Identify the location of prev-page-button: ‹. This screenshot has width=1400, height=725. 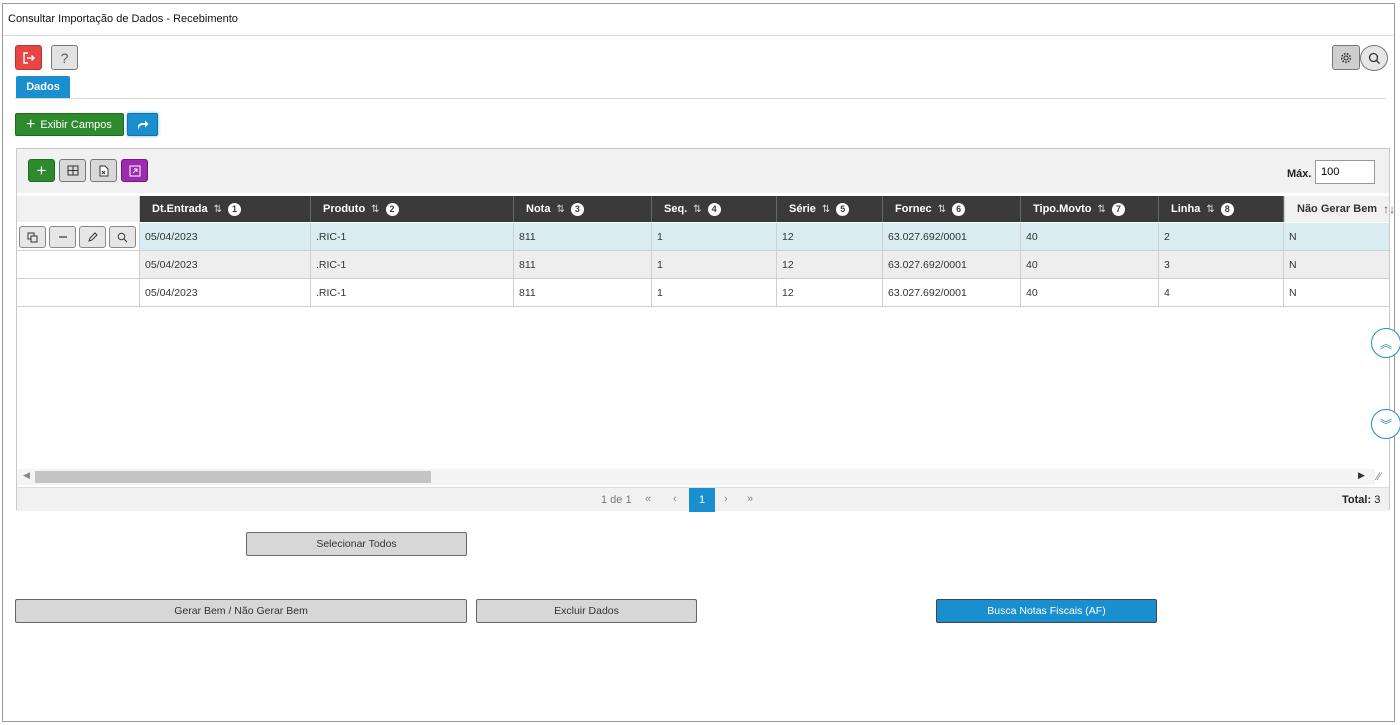
(675, 499).